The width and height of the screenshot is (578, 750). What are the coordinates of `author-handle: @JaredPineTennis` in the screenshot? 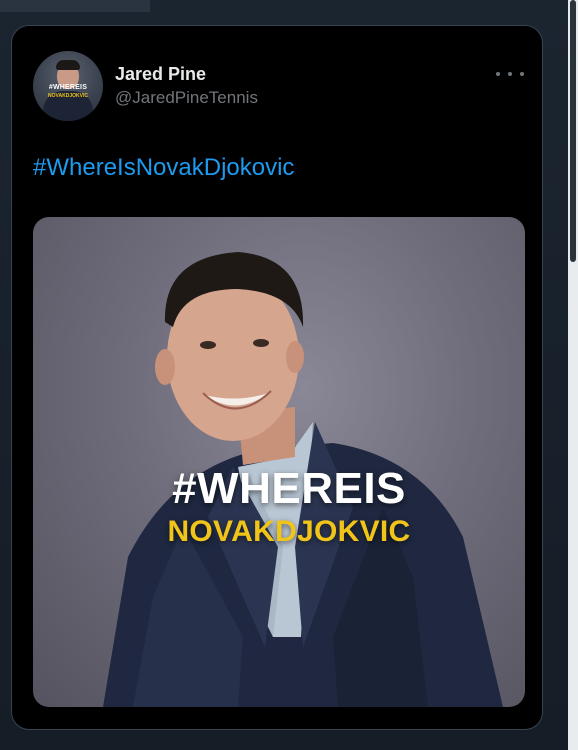 It's located at (186, 98).